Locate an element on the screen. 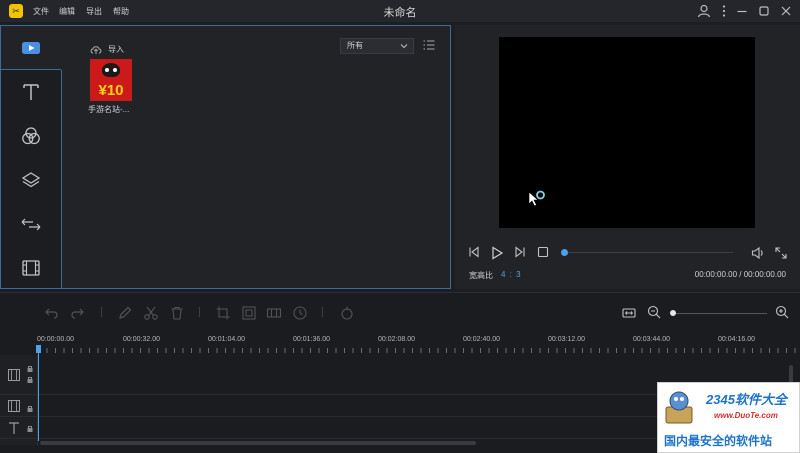 Image resolution: width=800 pixels, height=453 pixels. list-view-icon is located at coordinates (429, 45).